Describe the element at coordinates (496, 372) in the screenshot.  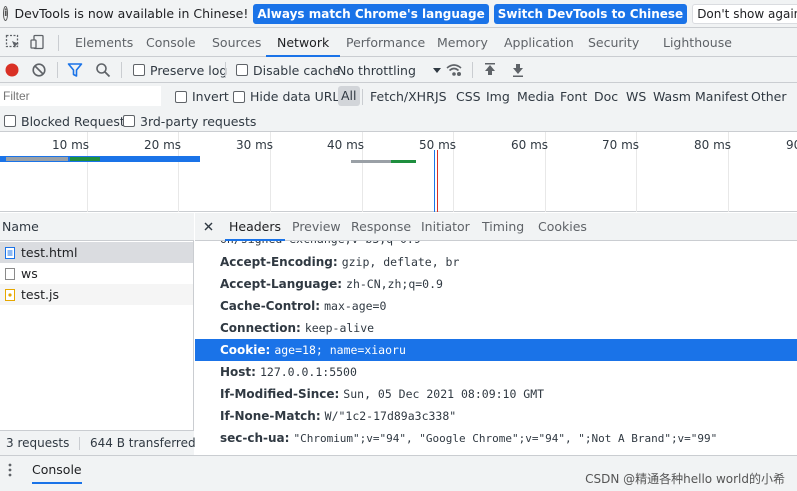
I see `header-row: Host: 127.0.0.1:5500` at that location.